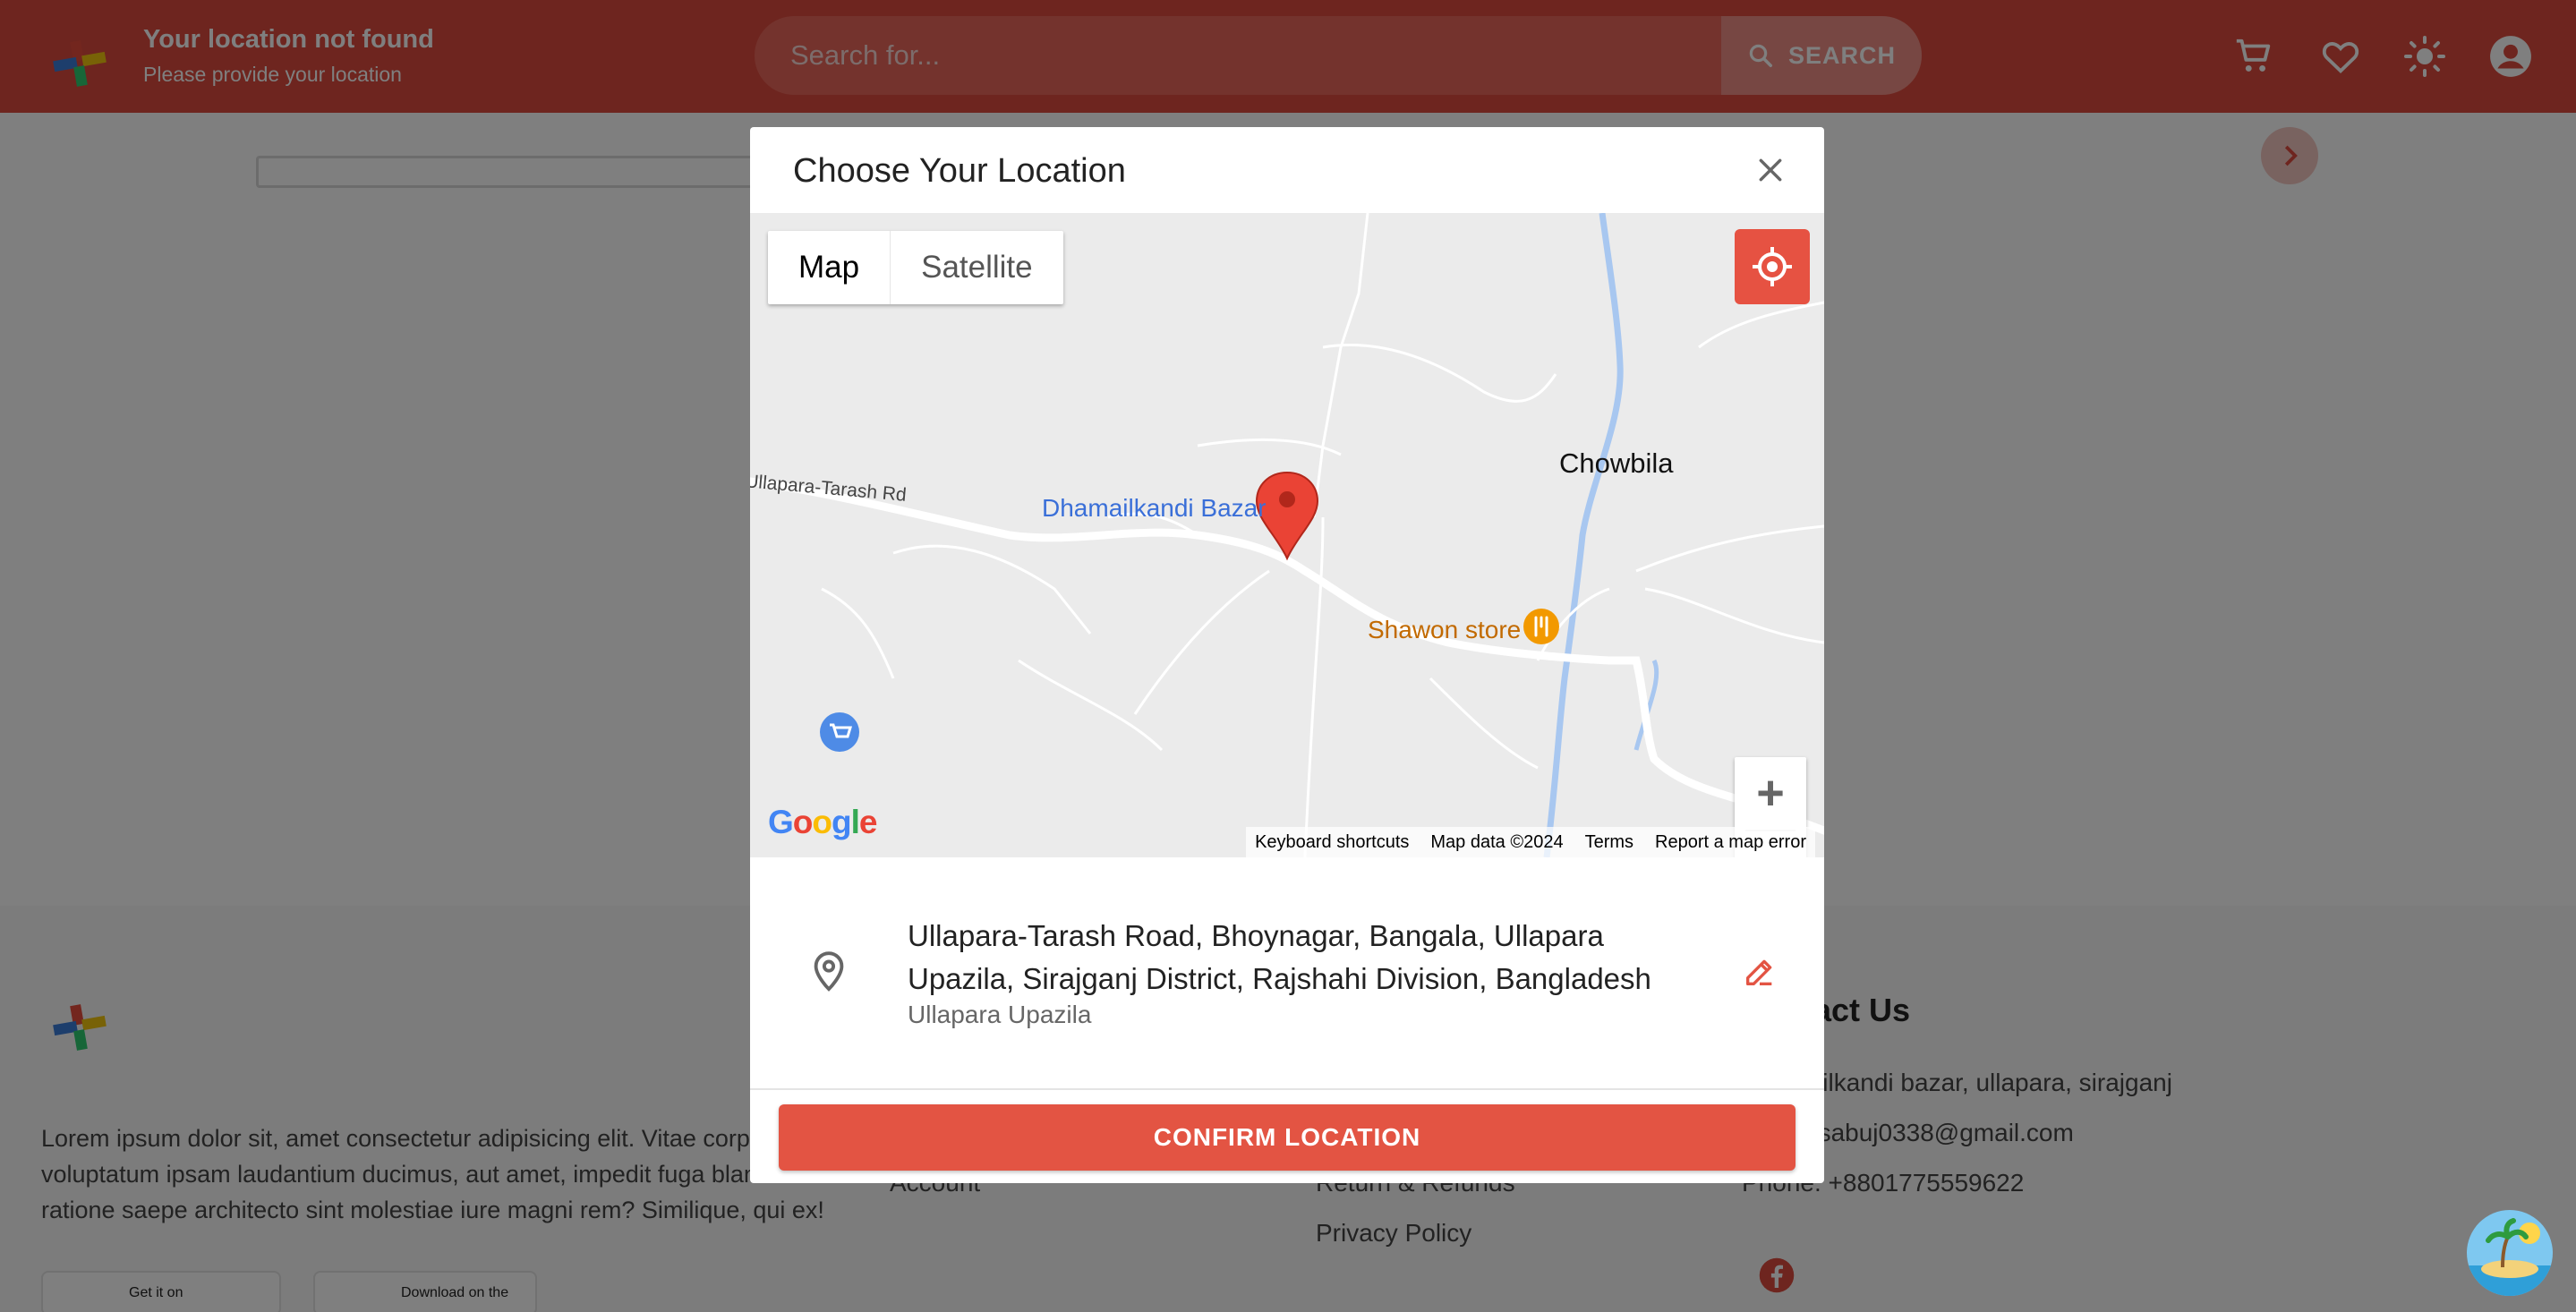  I want to click on close-button, so click(1770, 170).